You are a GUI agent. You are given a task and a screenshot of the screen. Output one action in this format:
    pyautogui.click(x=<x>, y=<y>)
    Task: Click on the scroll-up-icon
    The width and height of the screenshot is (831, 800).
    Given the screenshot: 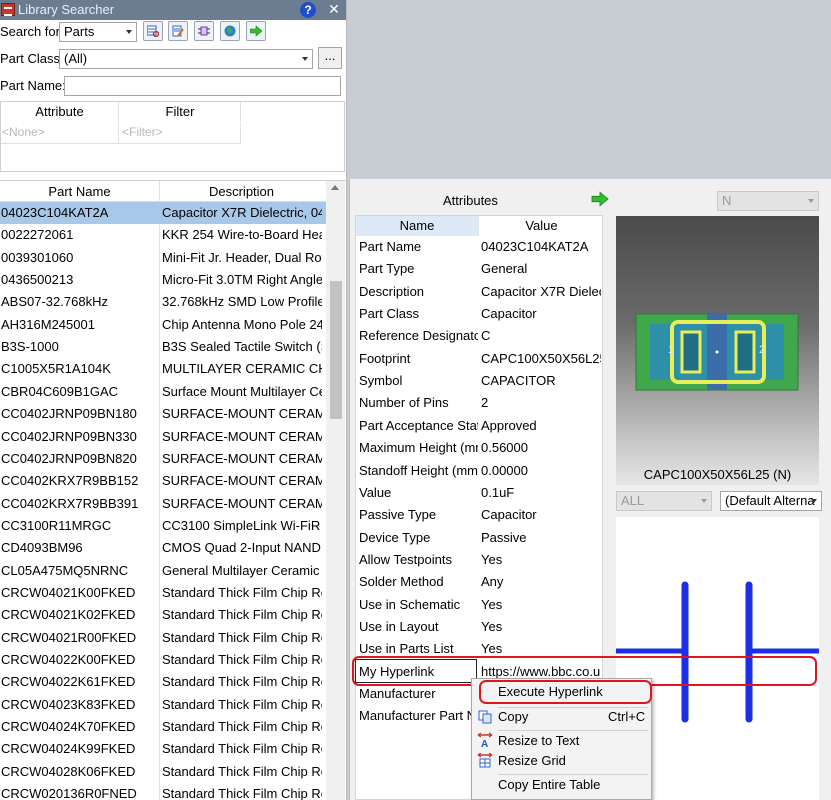 What is the action you would take?
    pyautogui.click(x=335, y=187)
    